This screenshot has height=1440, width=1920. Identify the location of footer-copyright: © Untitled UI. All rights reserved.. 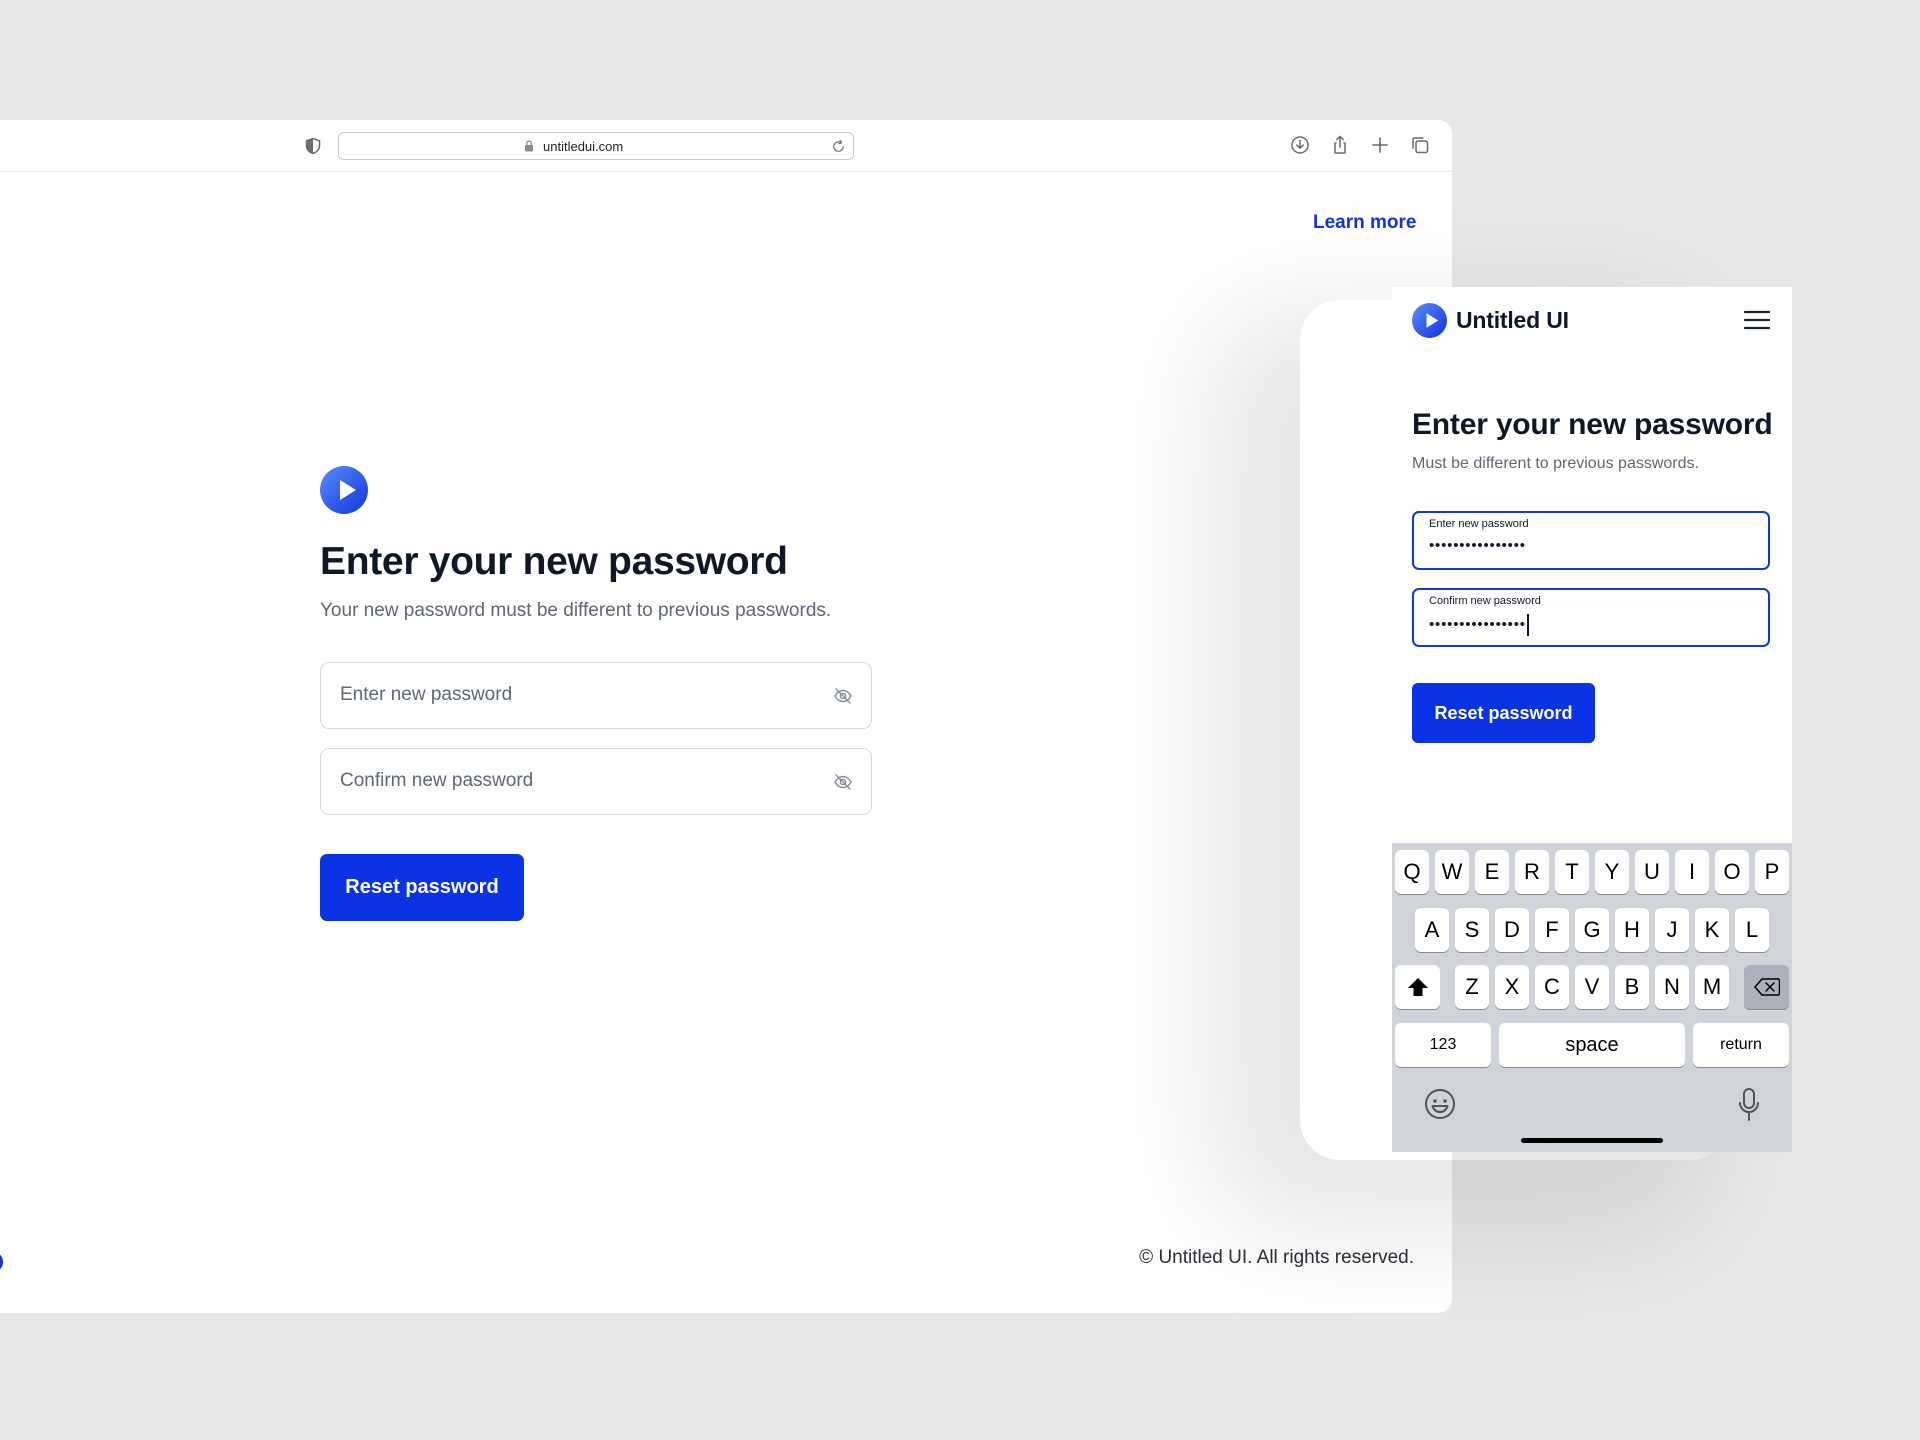
(1276, 1257).